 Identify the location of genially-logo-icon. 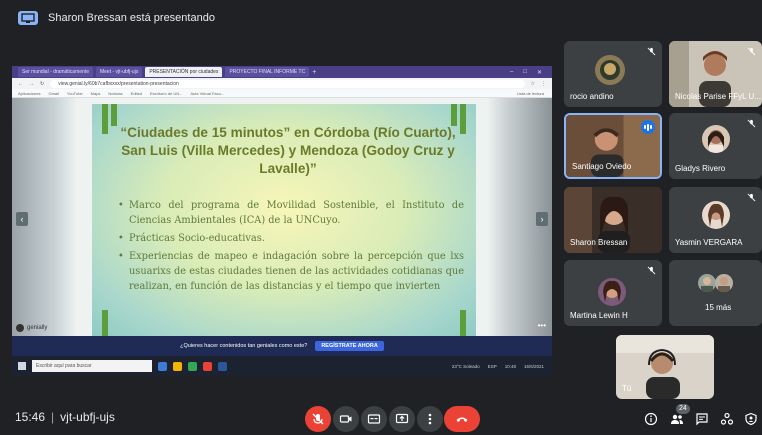
(20, 328).